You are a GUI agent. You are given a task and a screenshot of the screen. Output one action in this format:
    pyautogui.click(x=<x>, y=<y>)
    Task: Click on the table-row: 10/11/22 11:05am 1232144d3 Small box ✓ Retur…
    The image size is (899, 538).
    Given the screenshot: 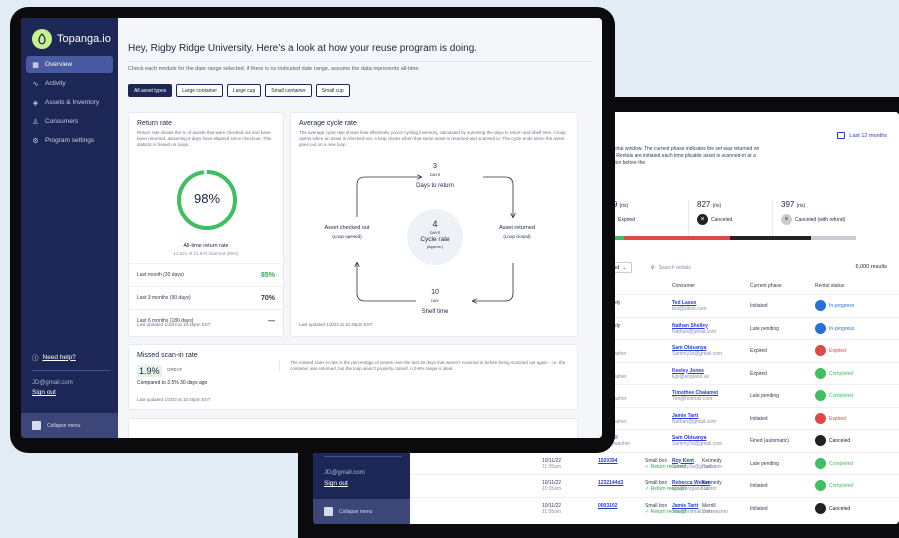 What is the action you would take?
    pyautogui.click(x=654, y=485)
    